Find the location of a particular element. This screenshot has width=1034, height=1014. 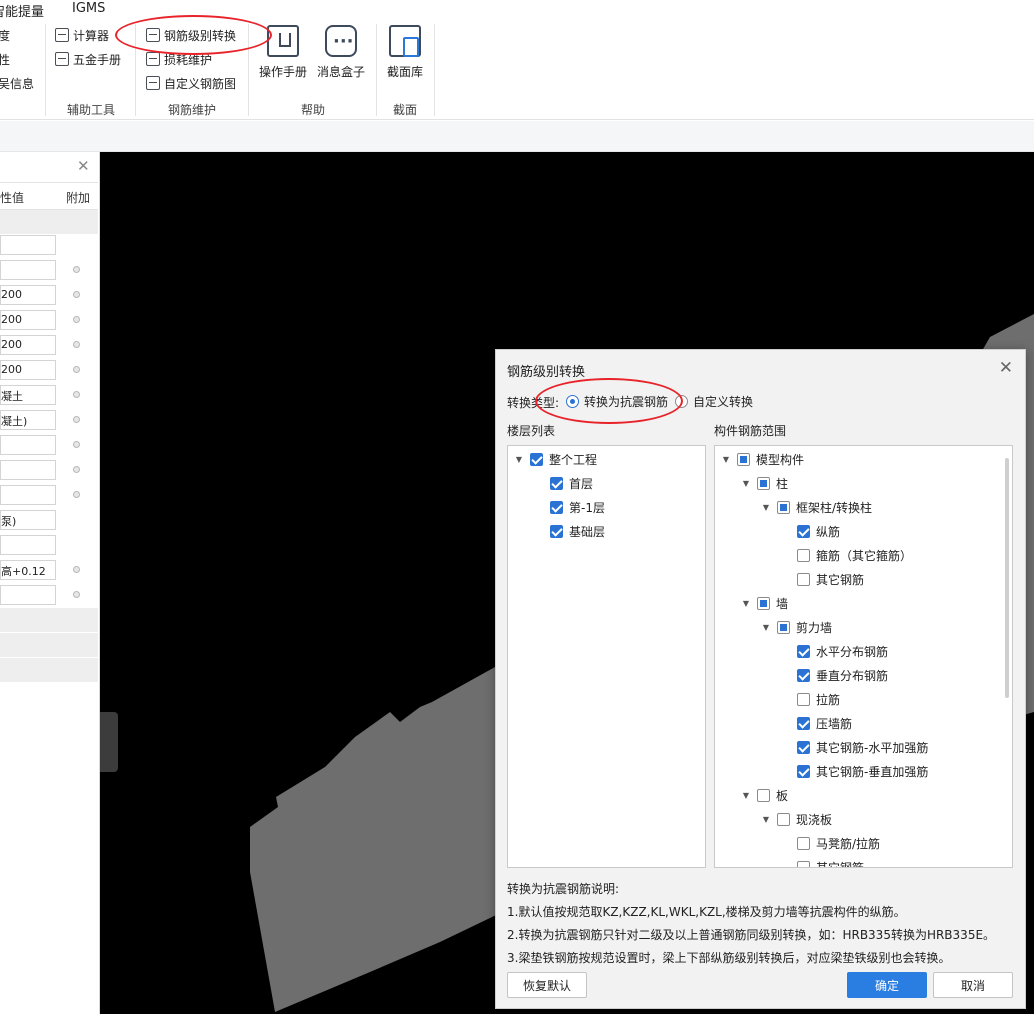

cancel-button: 取消 is located at coordinates (973, 985).